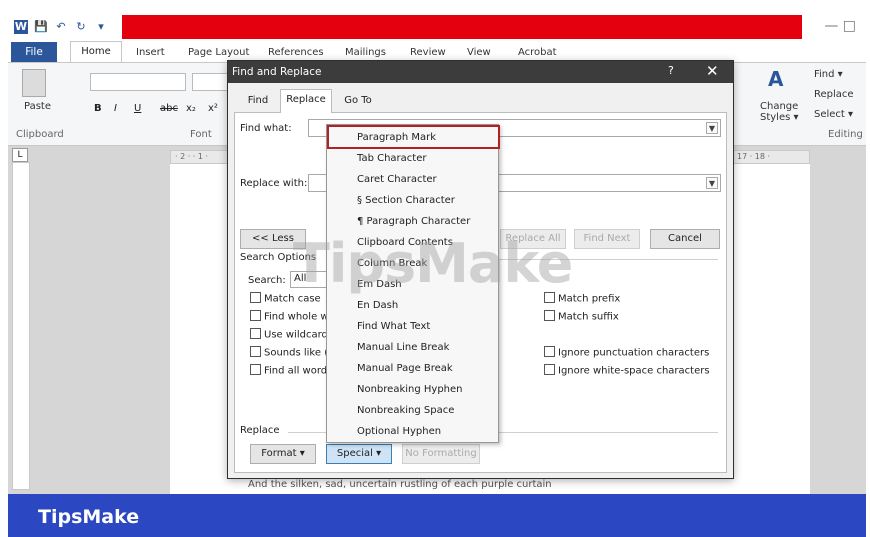 This screenshot has width=870, height=537. I want to click on find-next-button: Find Next, so click(607, 239).